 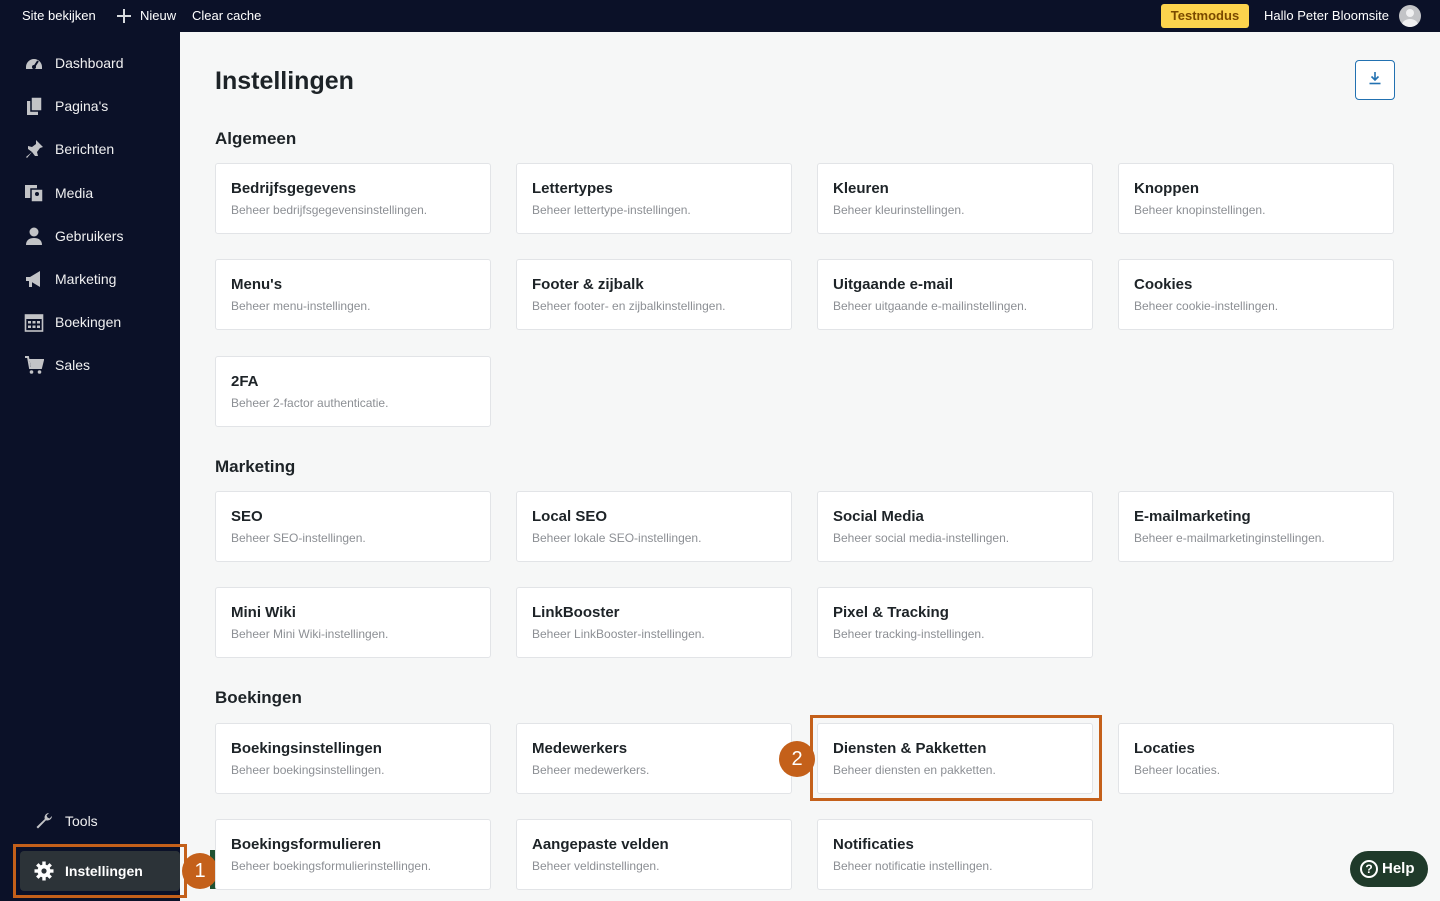 What do you see at coordinates (956, 758) in the screenshot?
I see `highlight-box-services` at bounding box center [956, 758].